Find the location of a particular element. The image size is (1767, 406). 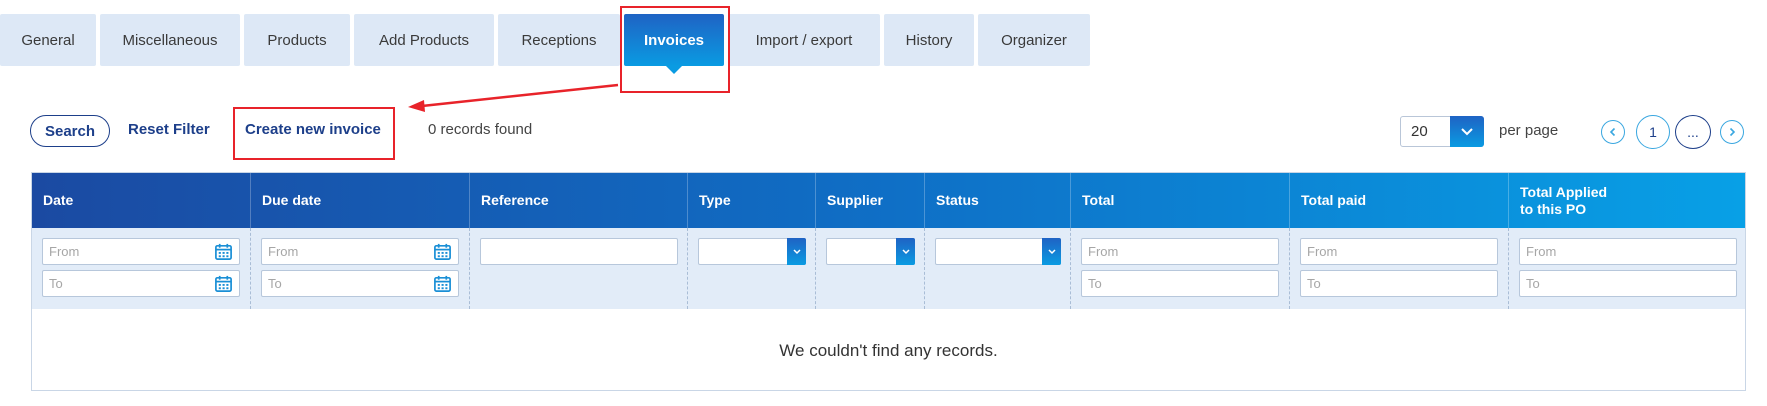

per-page-label: per page is located at coordinates (1529, 130).